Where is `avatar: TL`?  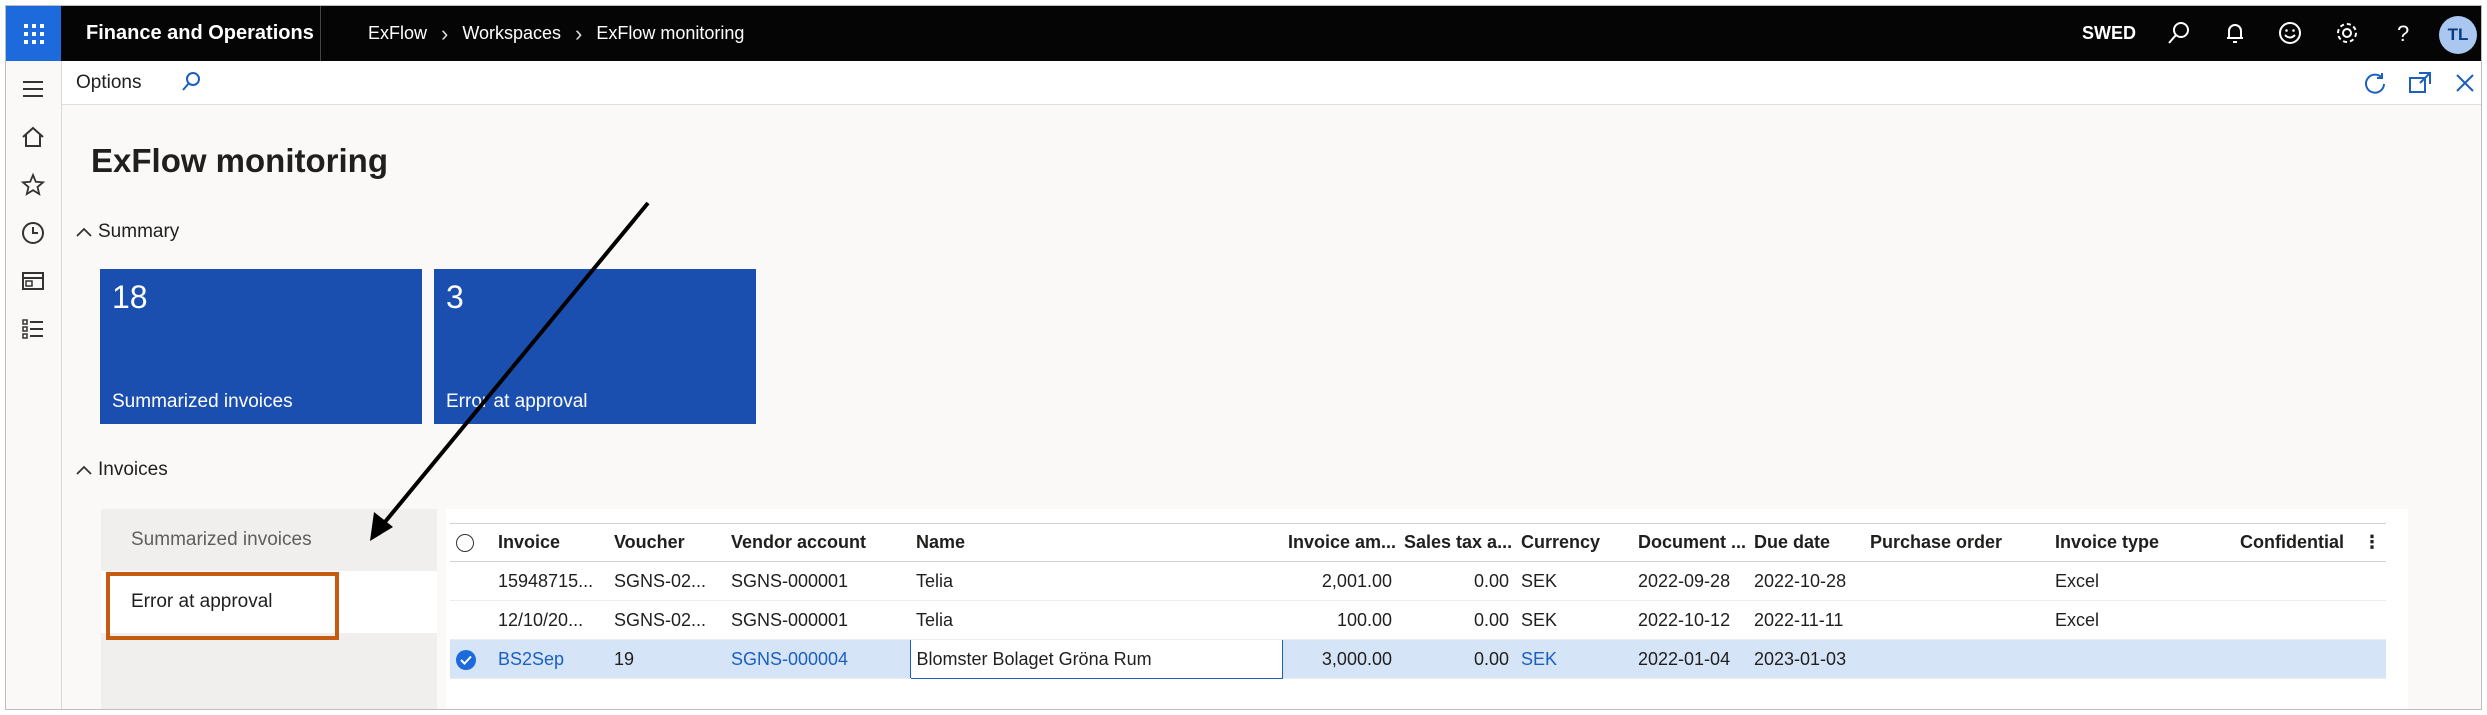
avatar: TL is located at coordinates (2458, 35).